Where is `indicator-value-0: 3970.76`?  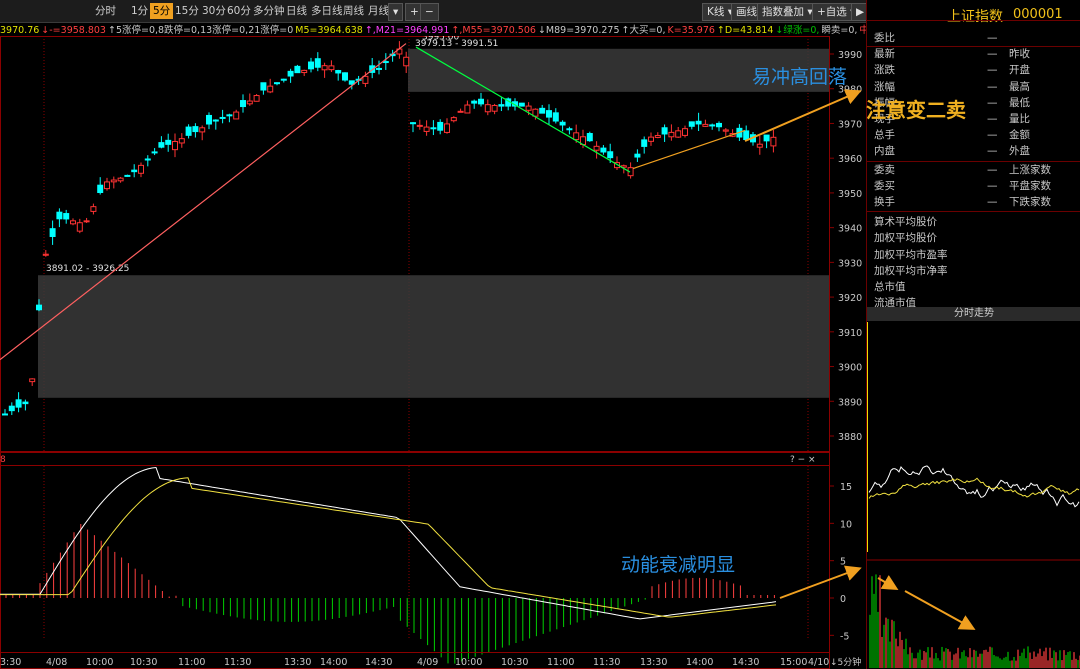
indicator-value-0: 3970.76 is located at coordinates (20, 30).